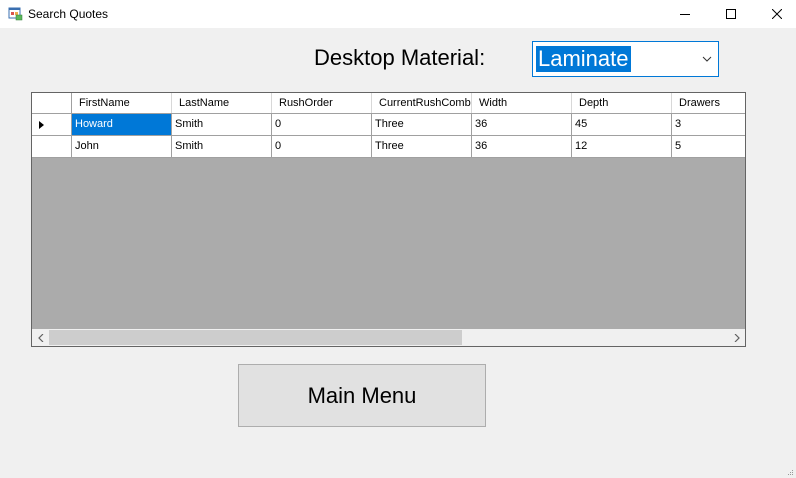 This screenshot has height=478, width=796. I want to click on grid-cell: John, so click(122, 147).